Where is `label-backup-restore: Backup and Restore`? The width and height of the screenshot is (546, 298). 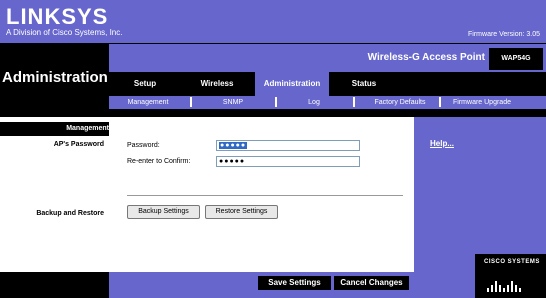 label-backup-restore: Backup and Restore is located at coordinates (70, 213).